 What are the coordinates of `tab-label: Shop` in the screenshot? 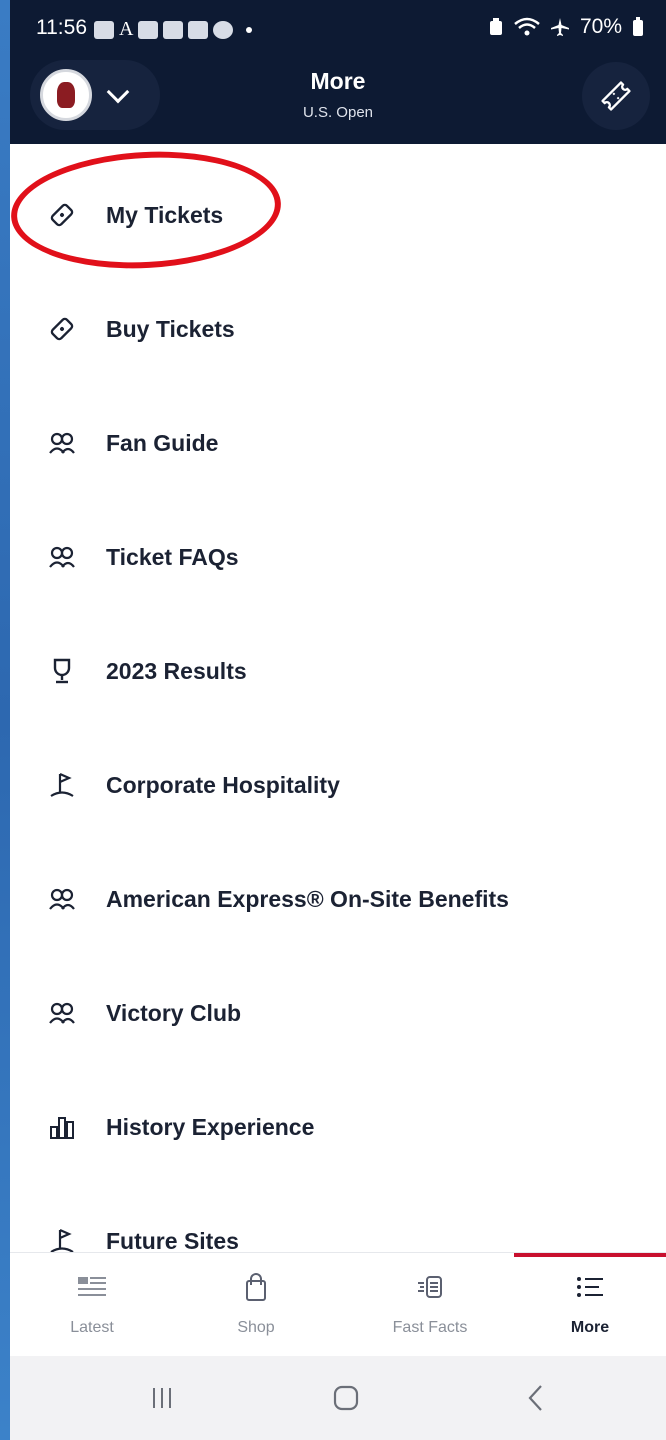 It's located at (256, 1327).